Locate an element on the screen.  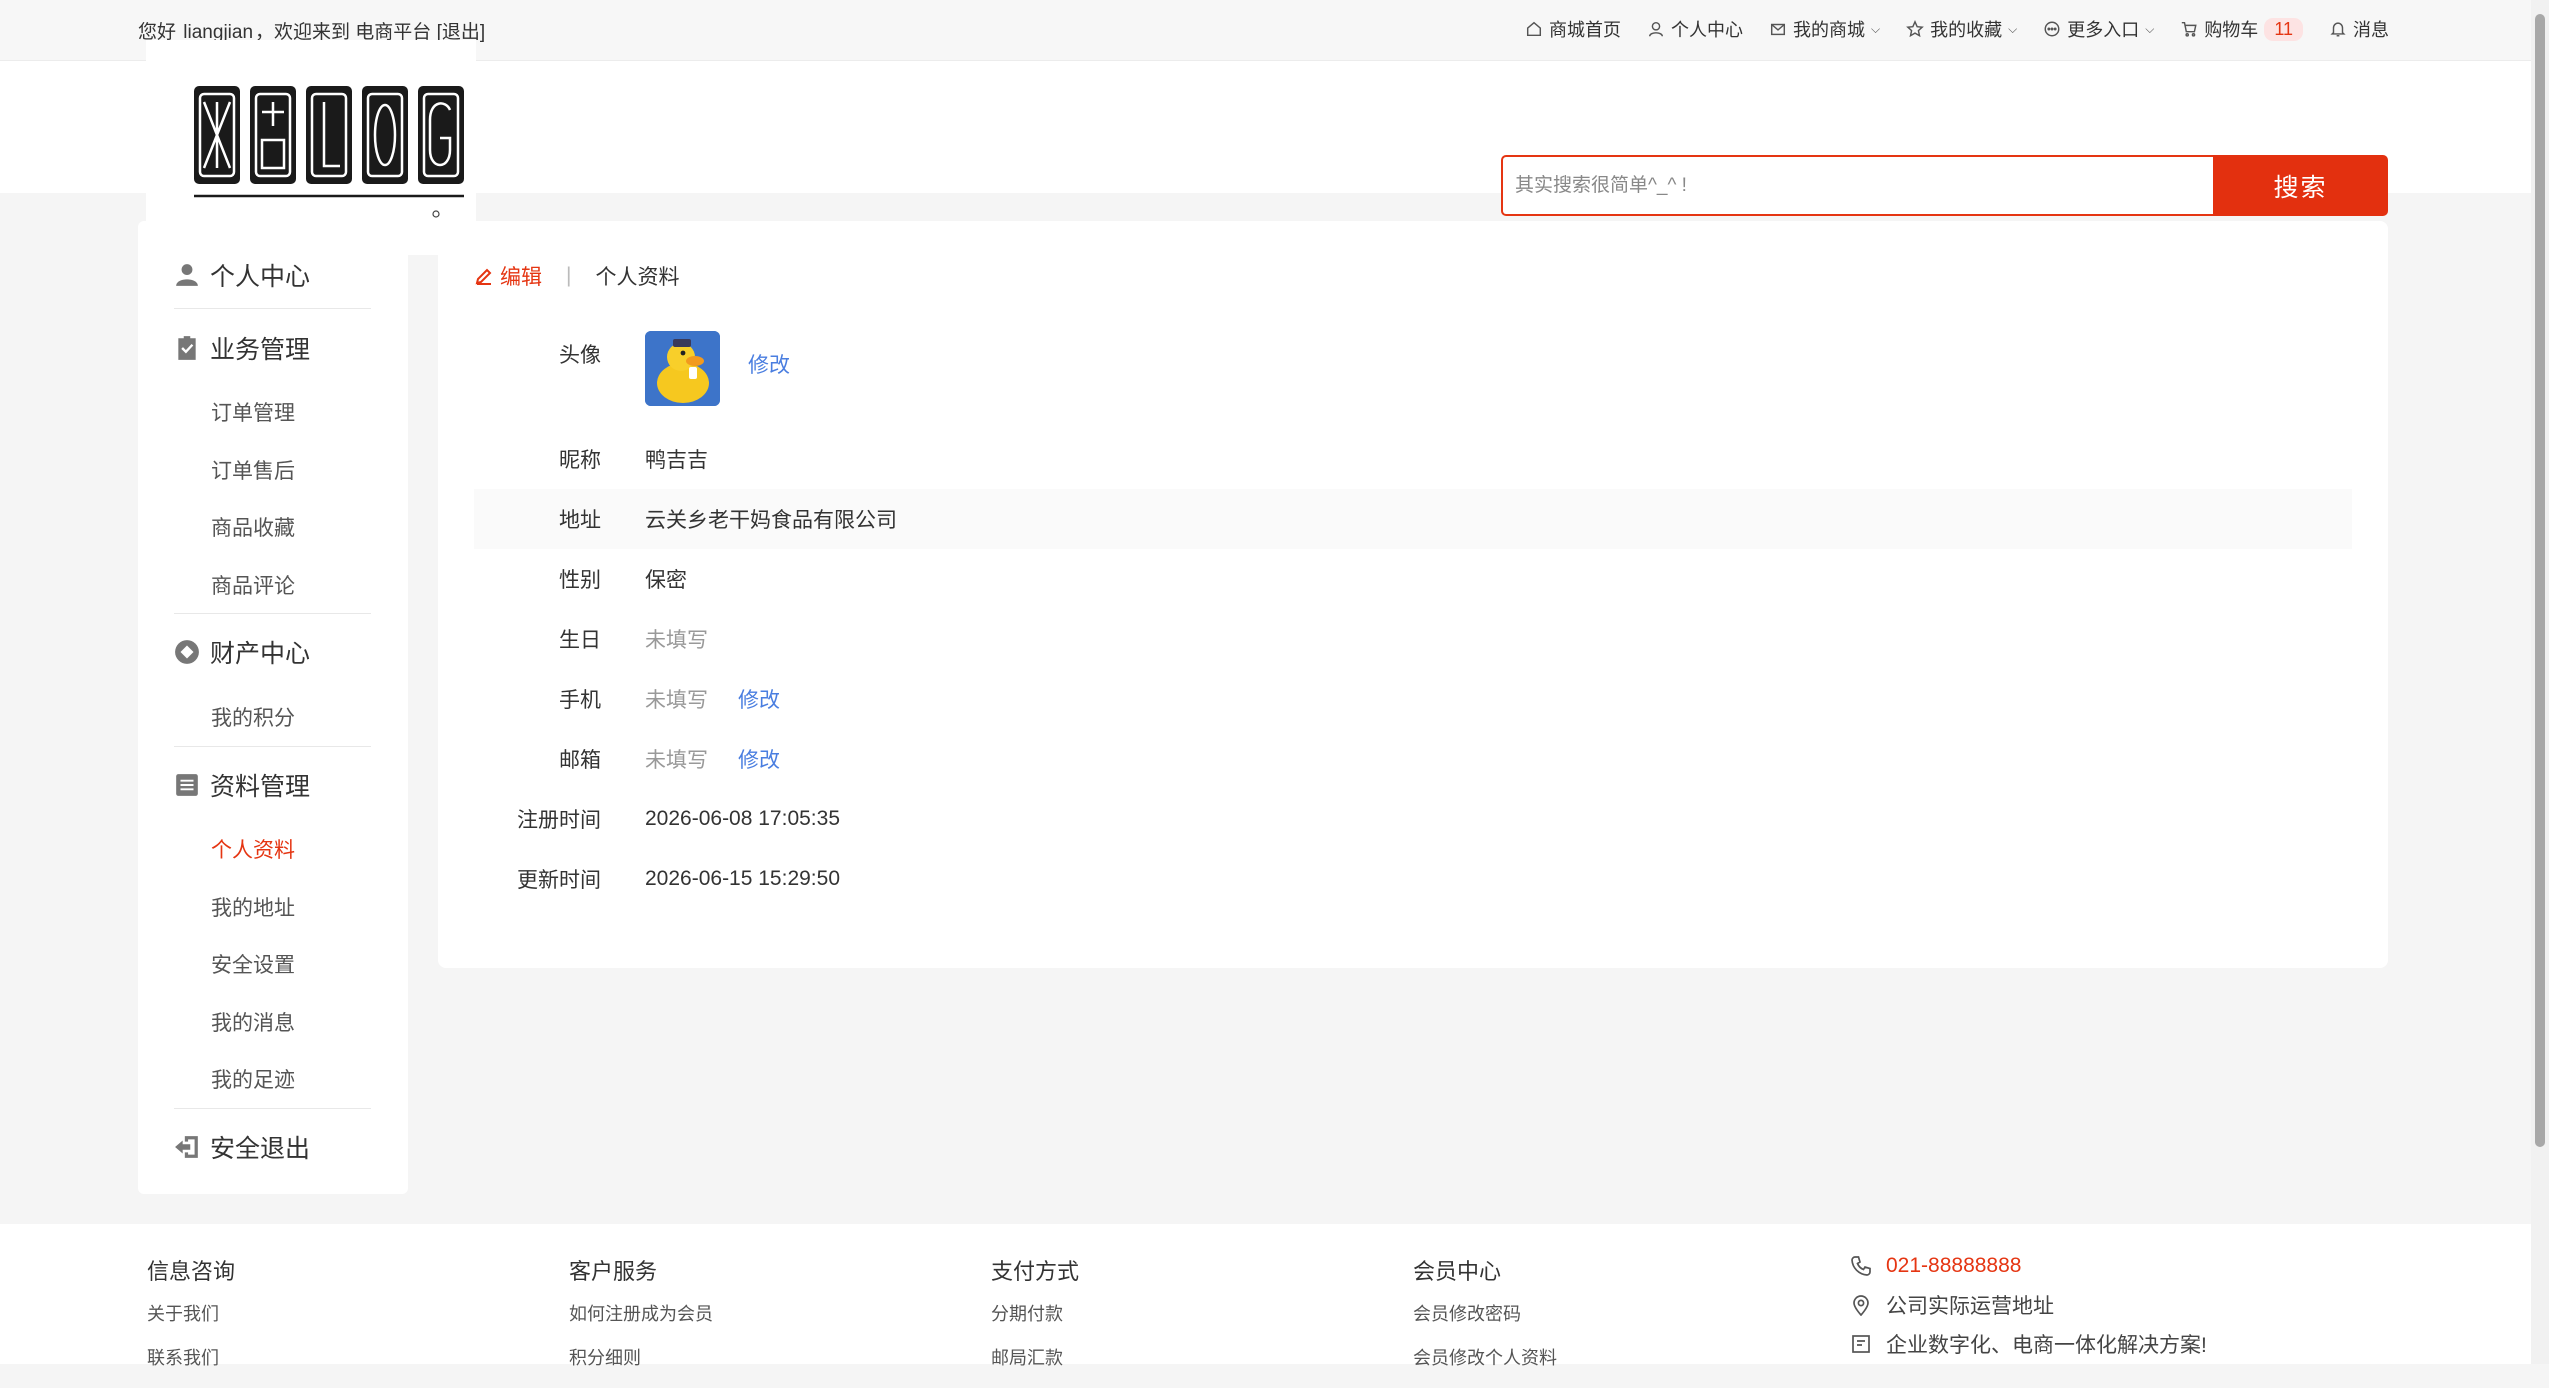
avatar-edit-link: 修改 is located at coordinates (769, 364).